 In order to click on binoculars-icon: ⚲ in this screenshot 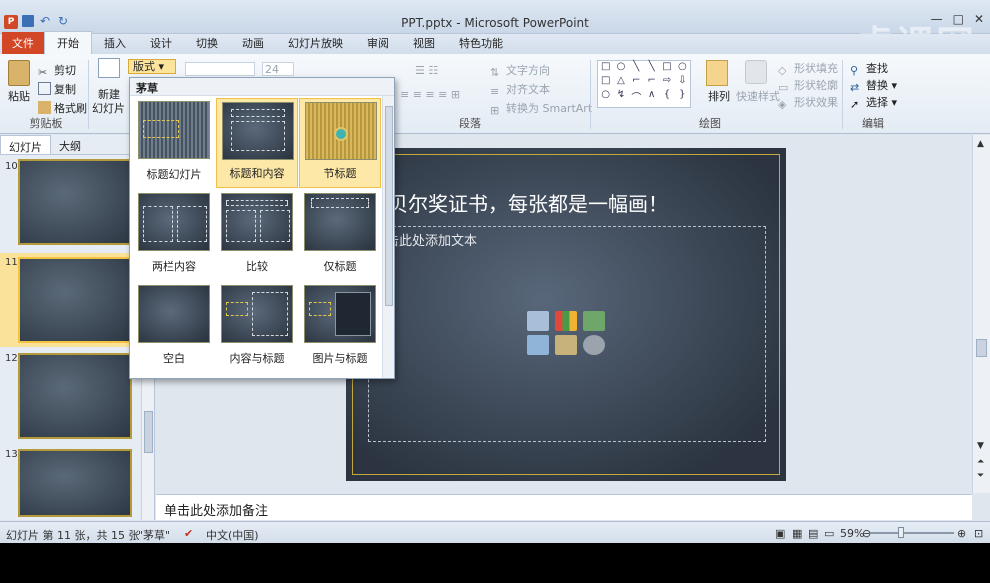, I will do `click(854, 70)`.